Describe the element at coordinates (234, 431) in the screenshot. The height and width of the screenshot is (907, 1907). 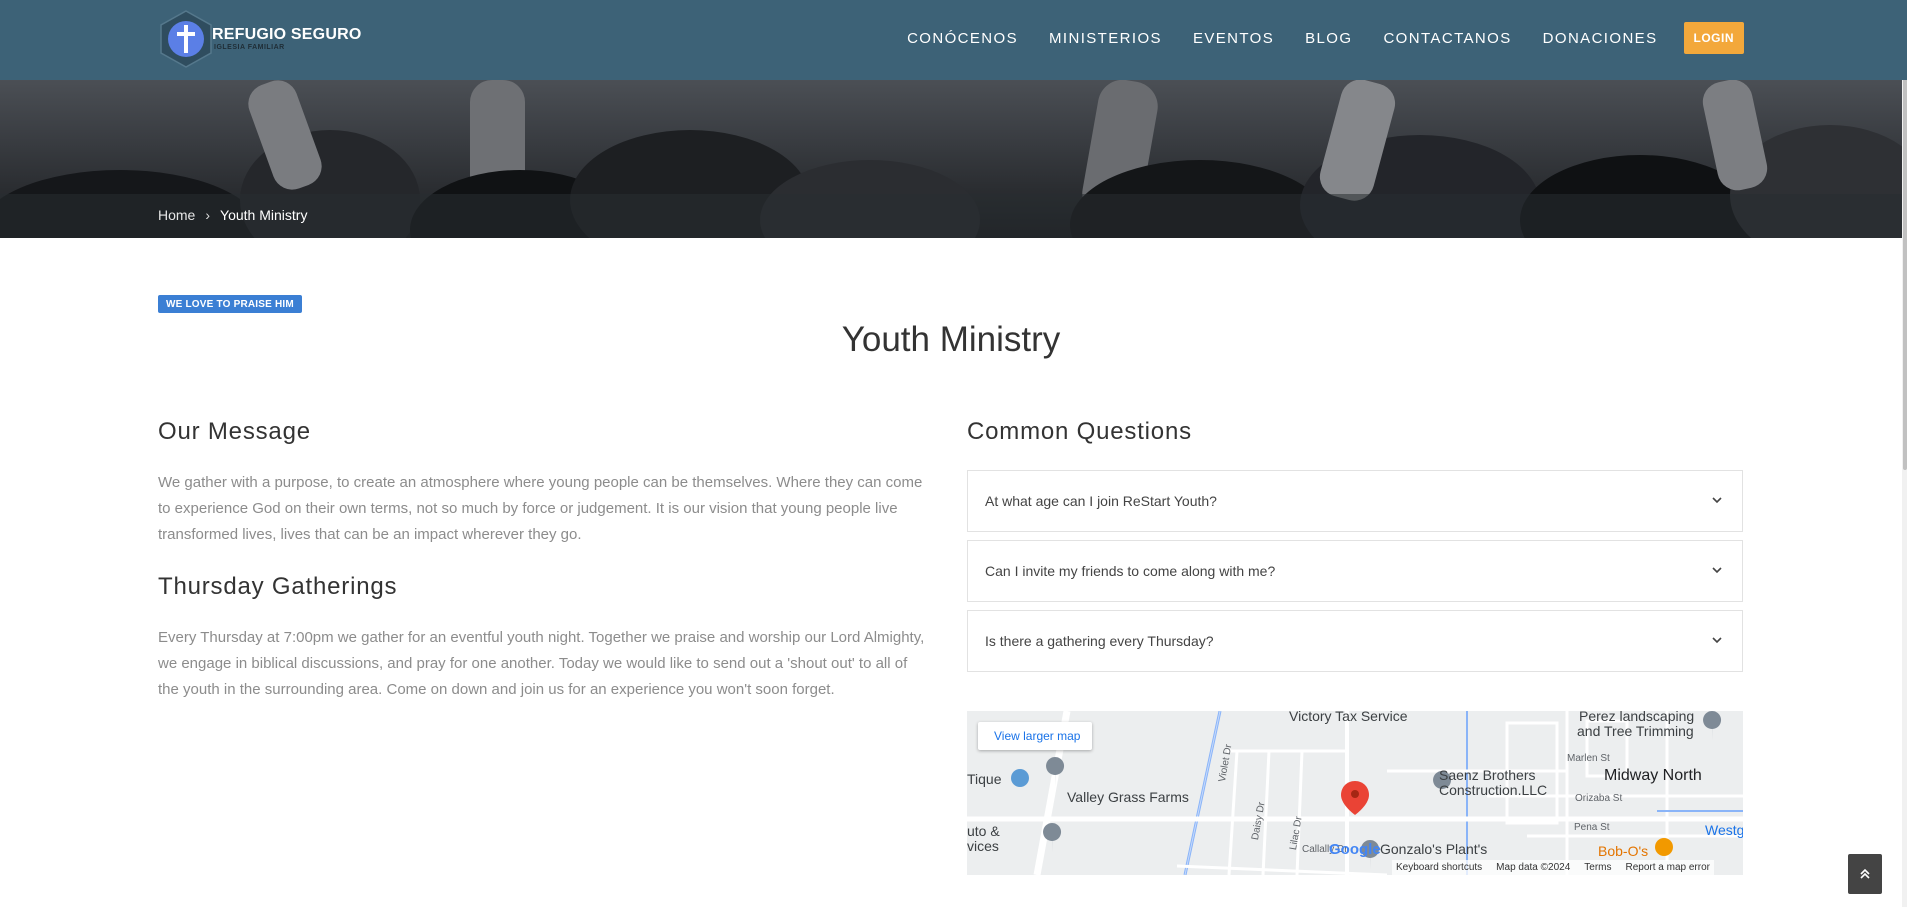
I see `our-message-heading: Our Message` at that location.